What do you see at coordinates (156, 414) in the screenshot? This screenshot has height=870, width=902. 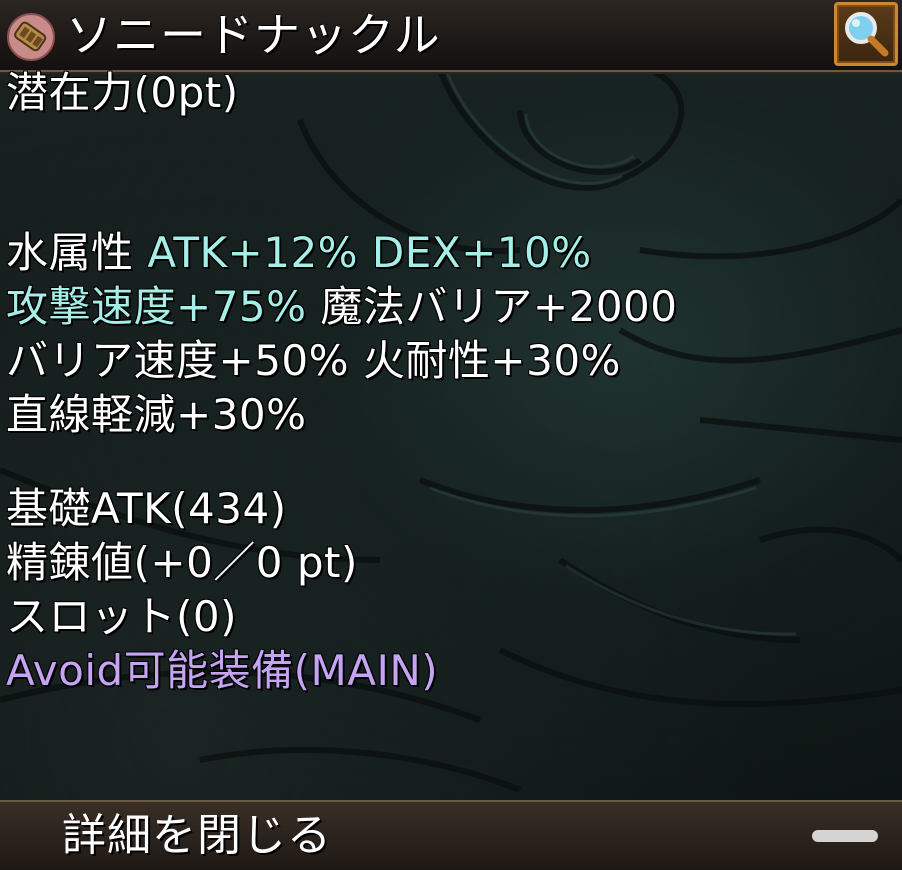 I see `linear-reduction: 直線軽減+30%` at bounding box center [156, 414].